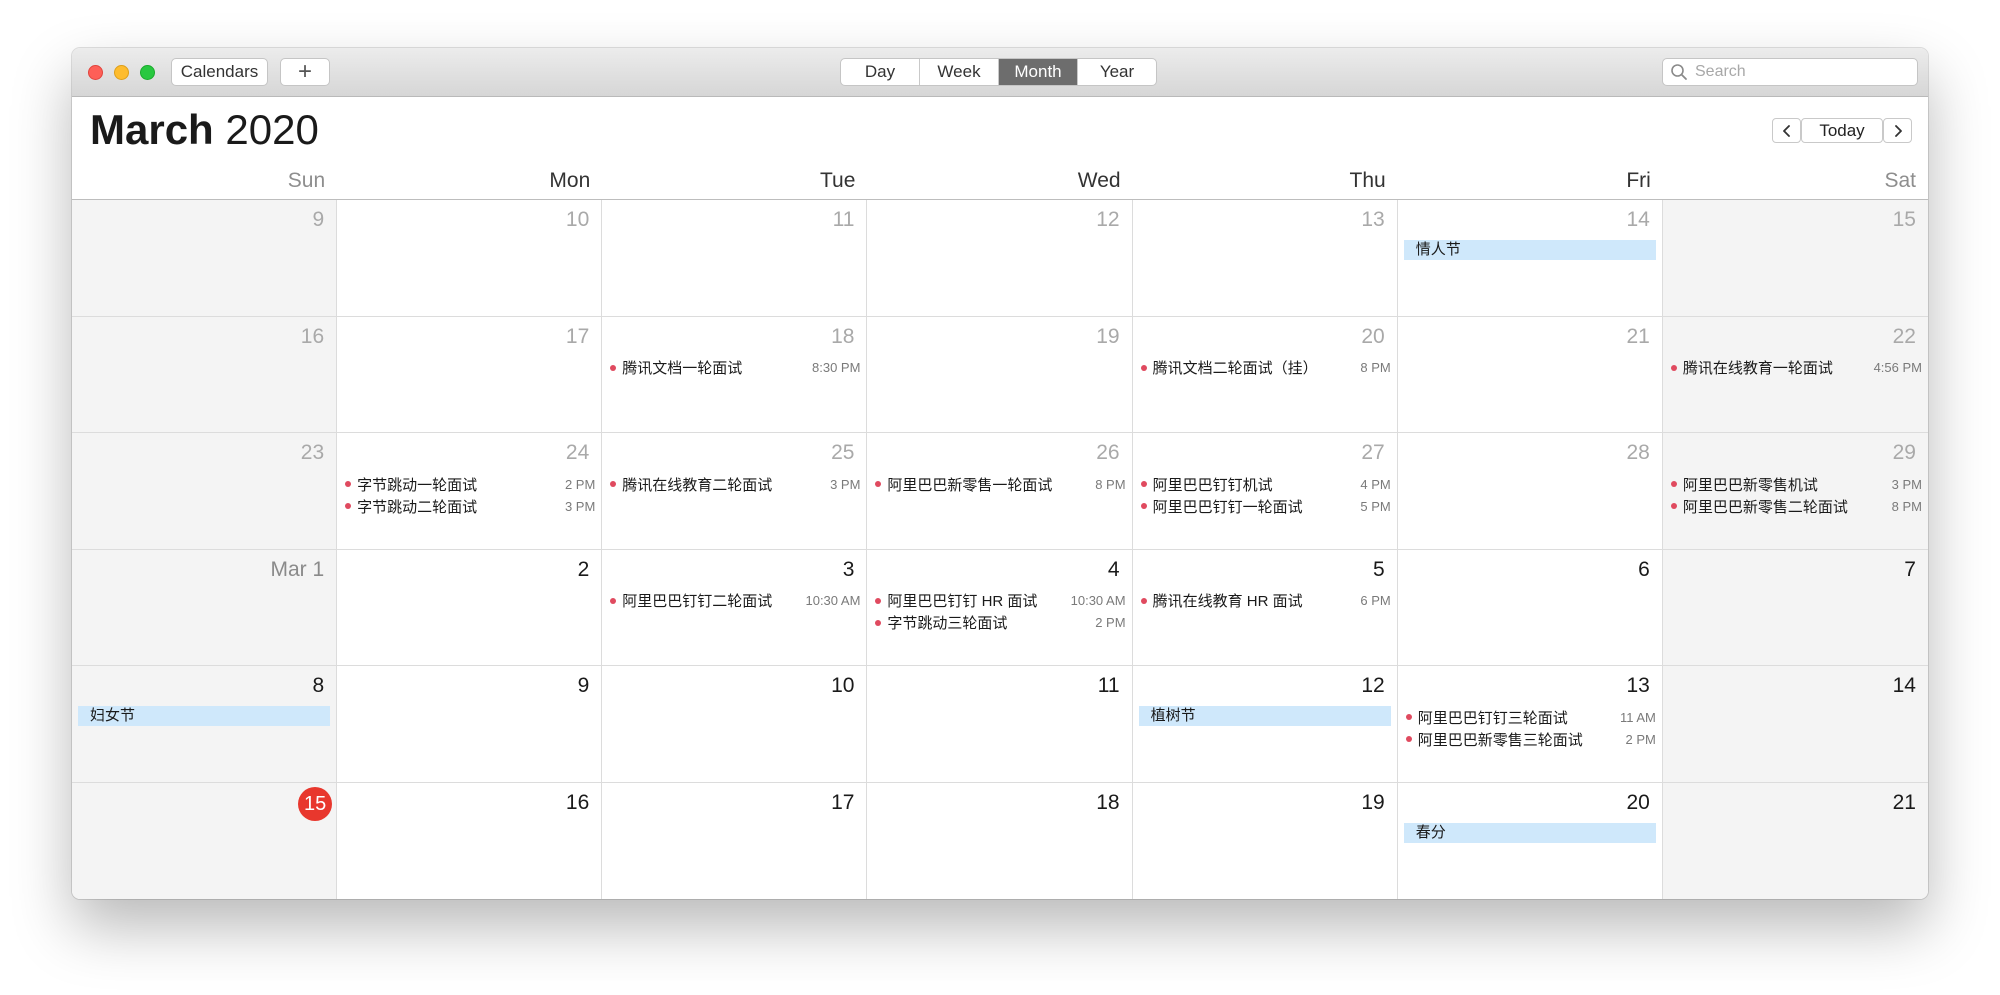  I want to click on view-month-button: Month, so click(1038, 72).